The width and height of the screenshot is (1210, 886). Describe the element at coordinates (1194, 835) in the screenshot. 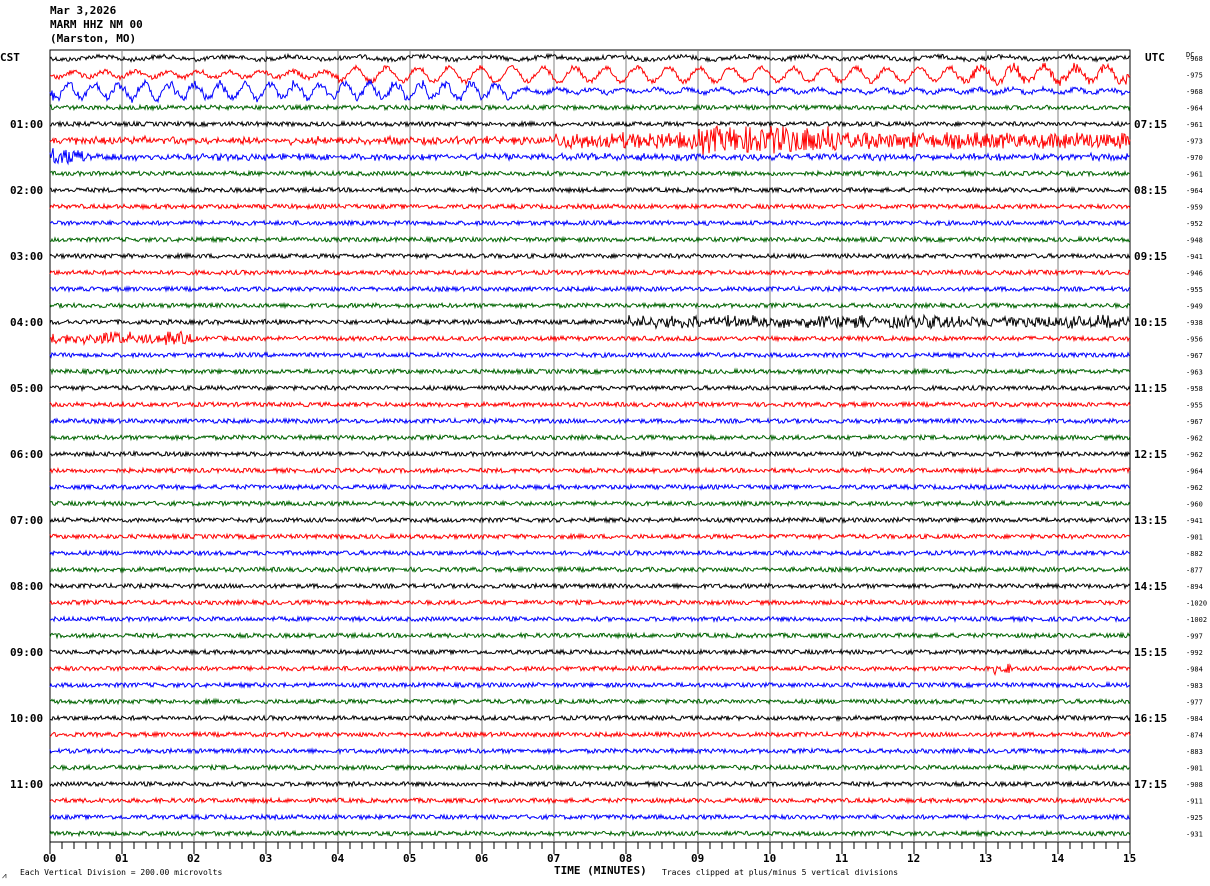

I see `dc-offset-label: -931` at that location.